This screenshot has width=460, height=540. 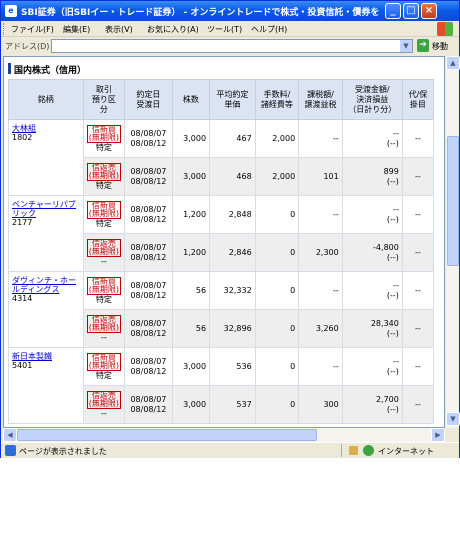 I want to click on close-button: ×, so click(x=429, y=11).